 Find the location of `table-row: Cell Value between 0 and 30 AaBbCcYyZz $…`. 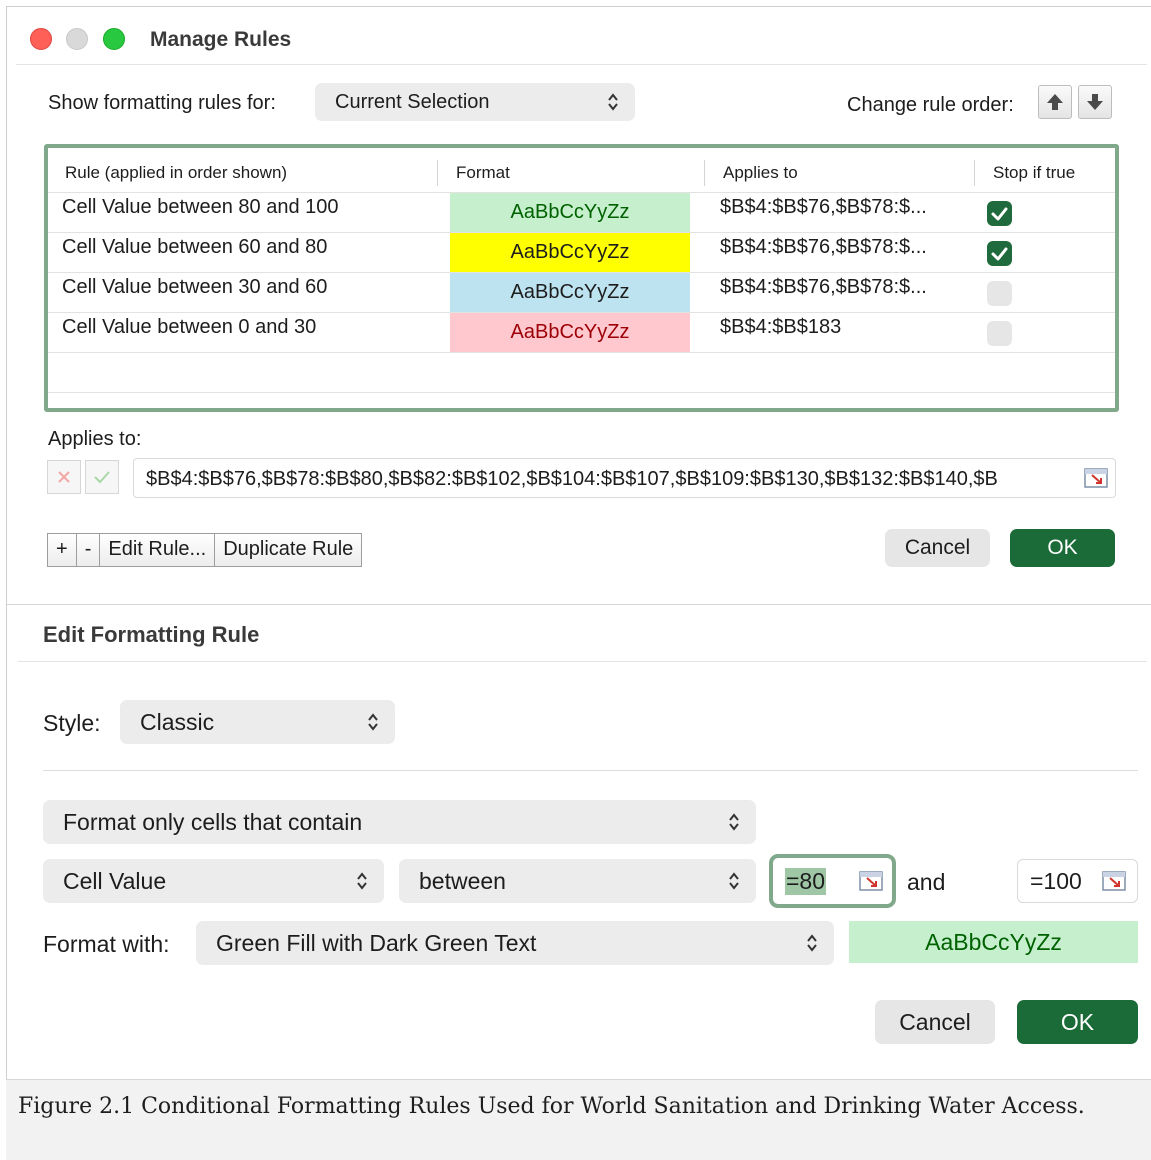

table-row: Cell Value between 0 and 30 AaBbCcYyZz $… is located at coordinates (581, 332).